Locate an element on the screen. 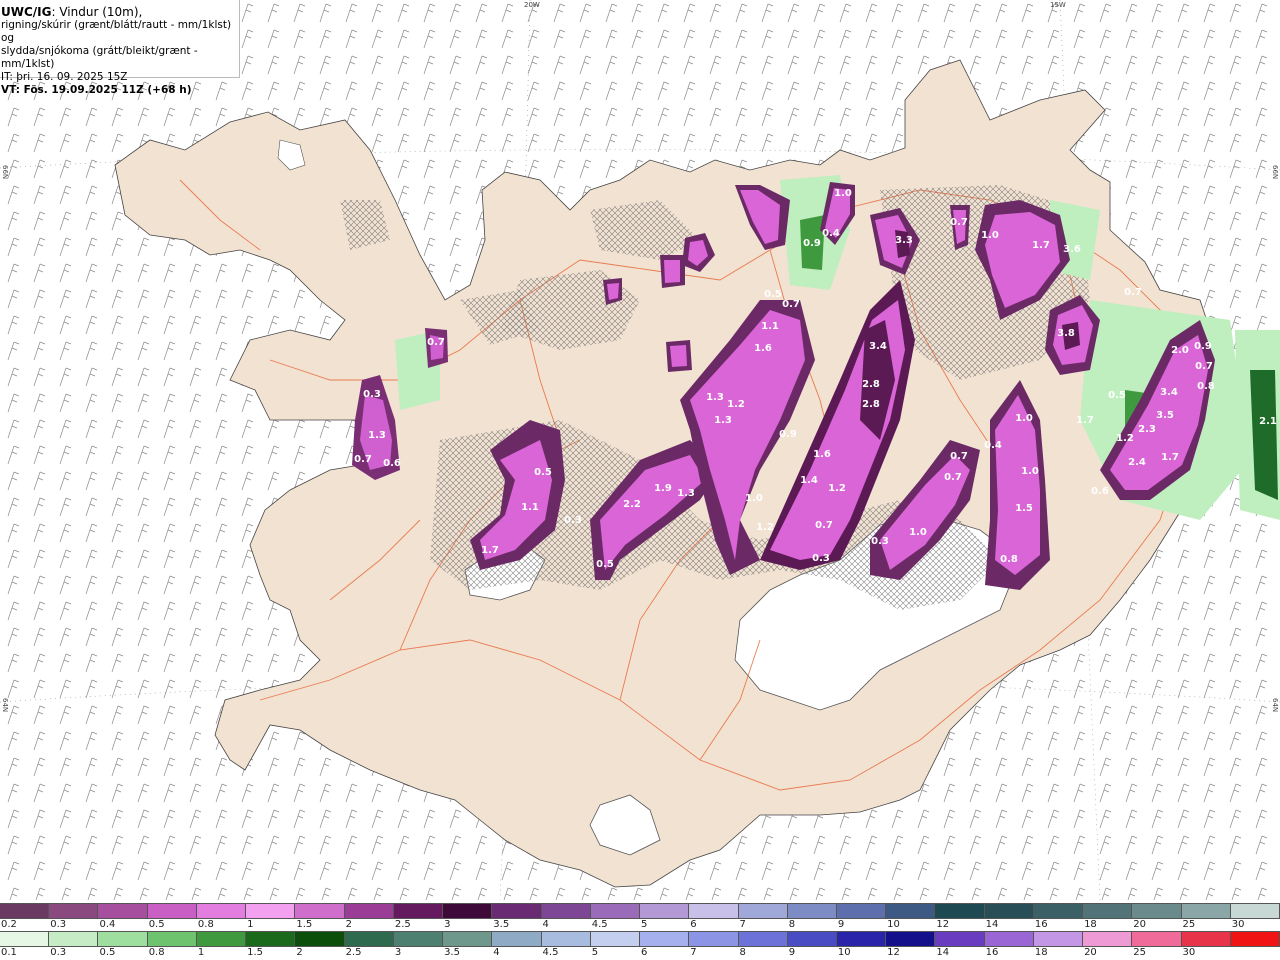 The image size is (1280, 960). legend-snow-swatches is located at coordinates (640, 911).